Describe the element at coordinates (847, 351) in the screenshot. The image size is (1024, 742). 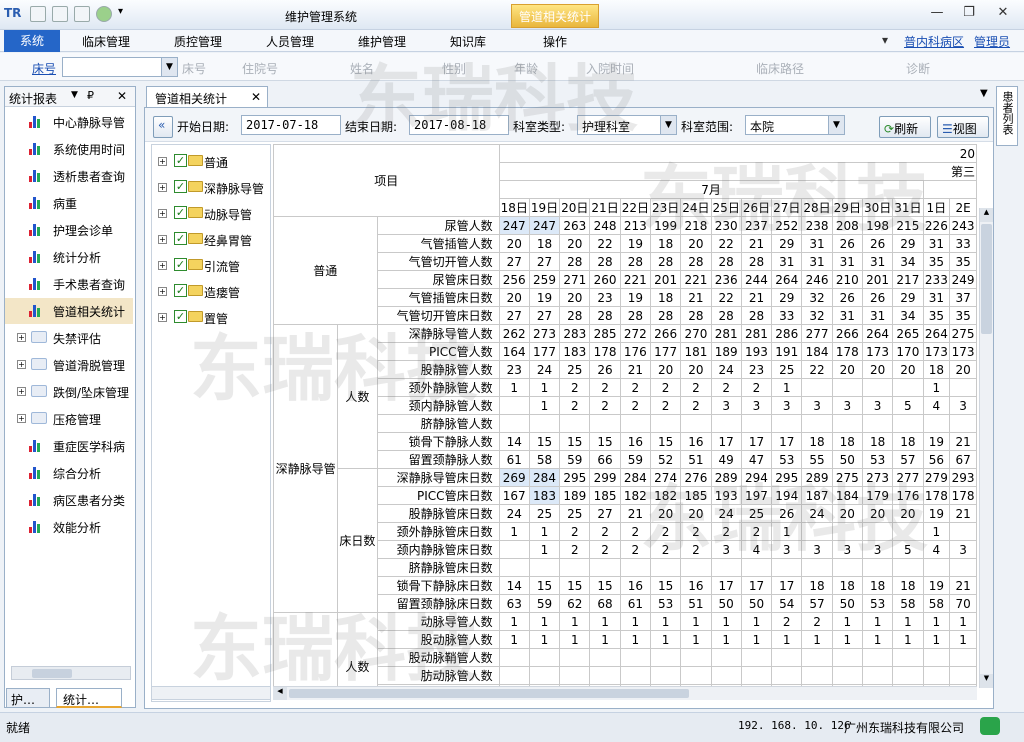
I see `data-cell: 178` at that location.